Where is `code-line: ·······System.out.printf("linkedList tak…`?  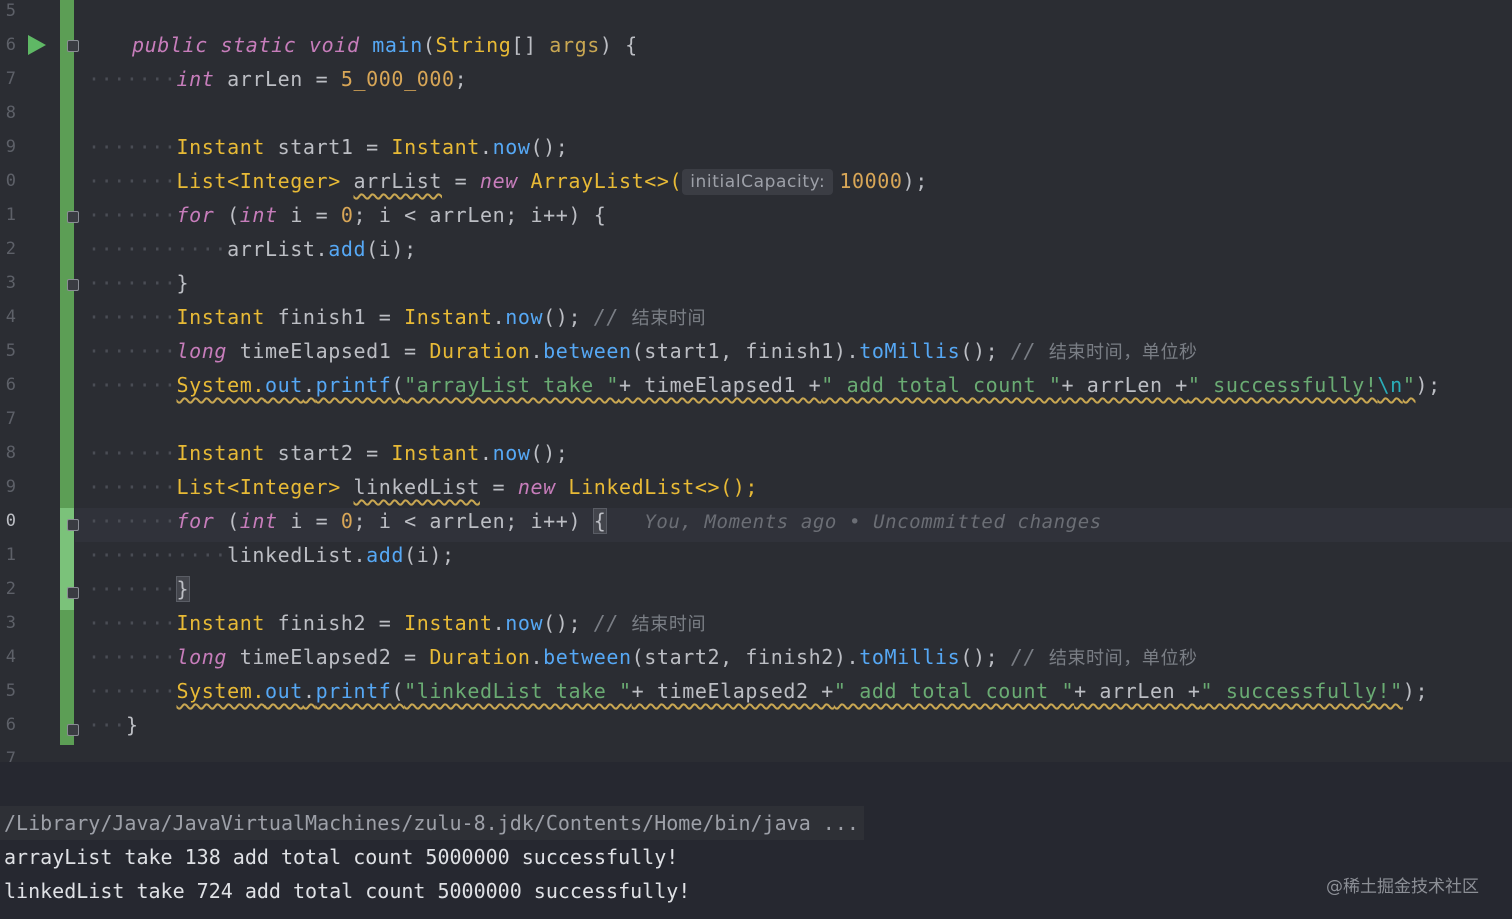
code-line: ·······System.out.printf("linkedList tak… is located at coordinates (758, 691).